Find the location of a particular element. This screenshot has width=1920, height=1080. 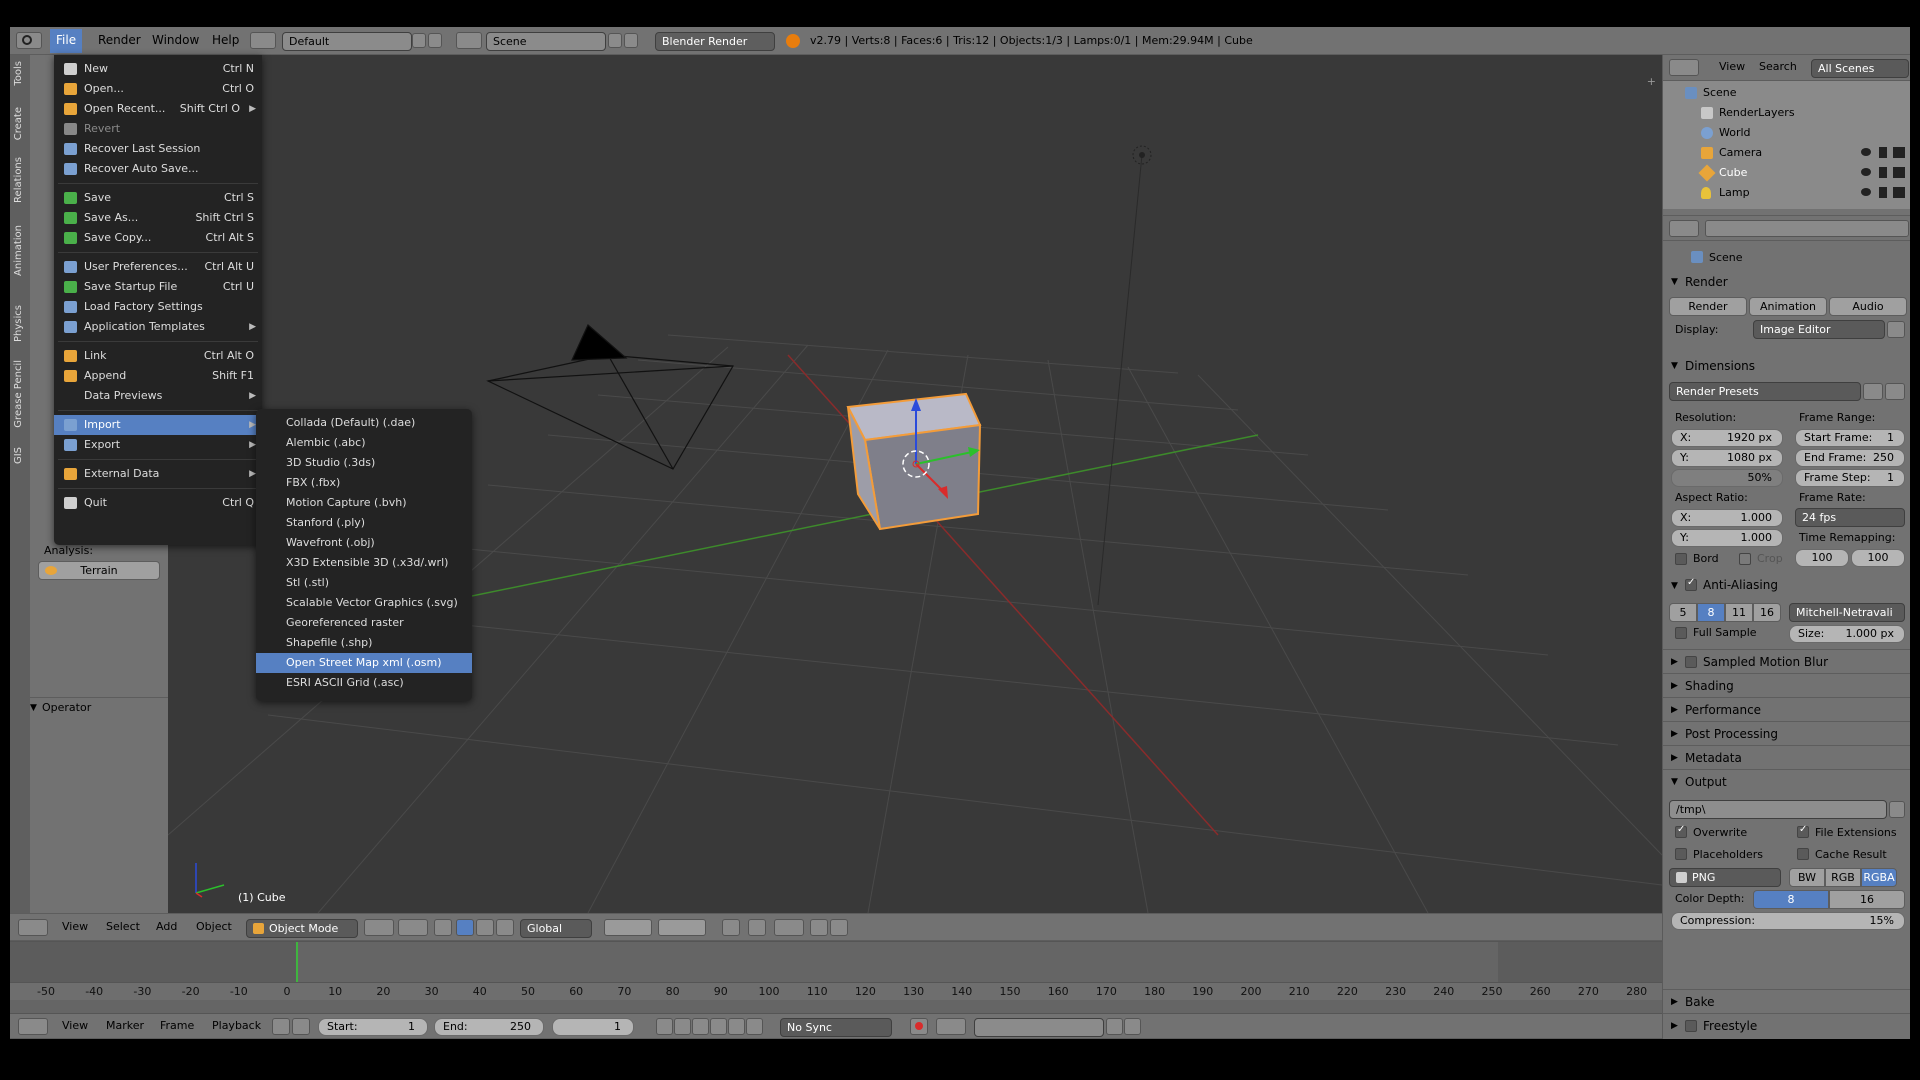

collapsed-panel-shading: ▶ Shading is located at coordinates (1786, 685).